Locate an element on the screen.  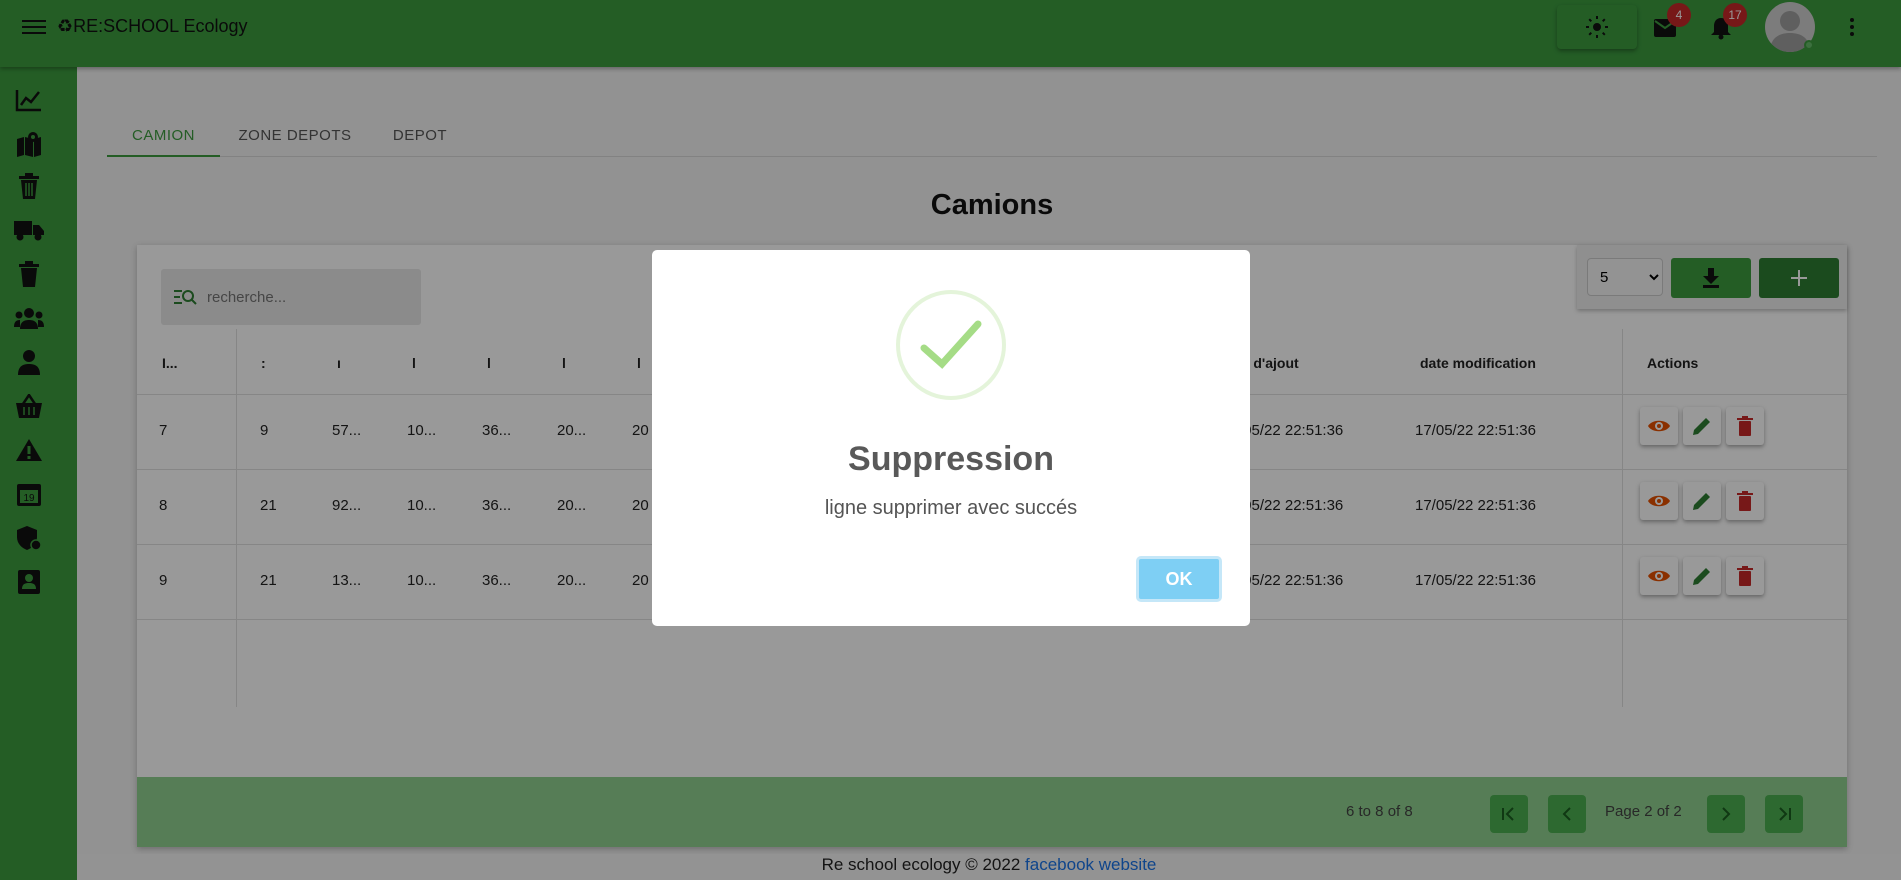
ok-button: OK is located at coordinates (1179, 579).